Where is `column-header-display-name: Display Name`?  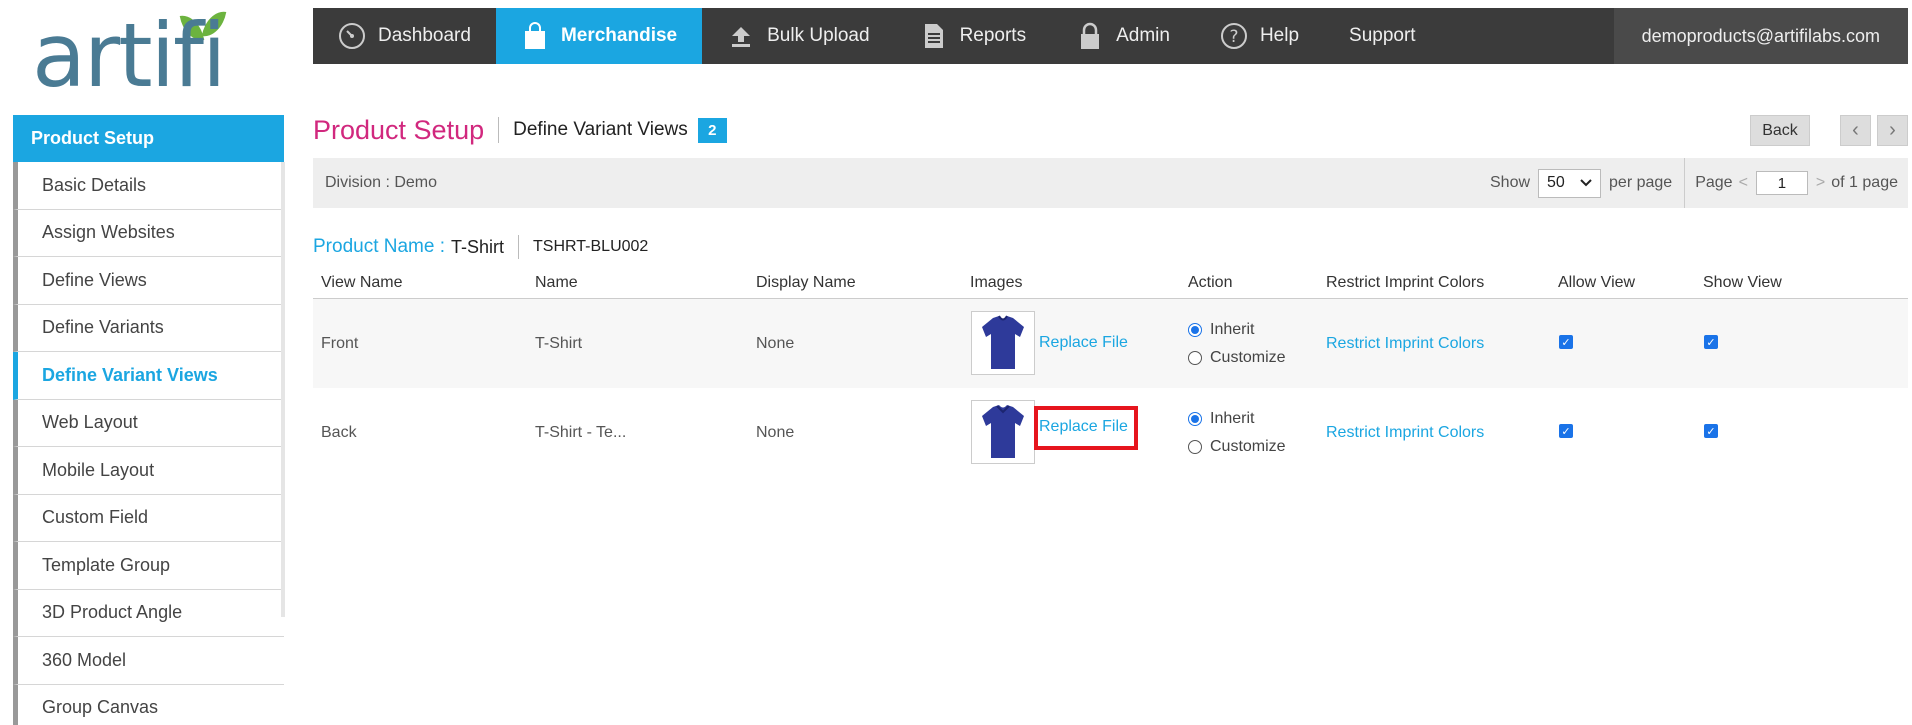
column-header-display-name: Display Name is located at coordinates (806, 282).